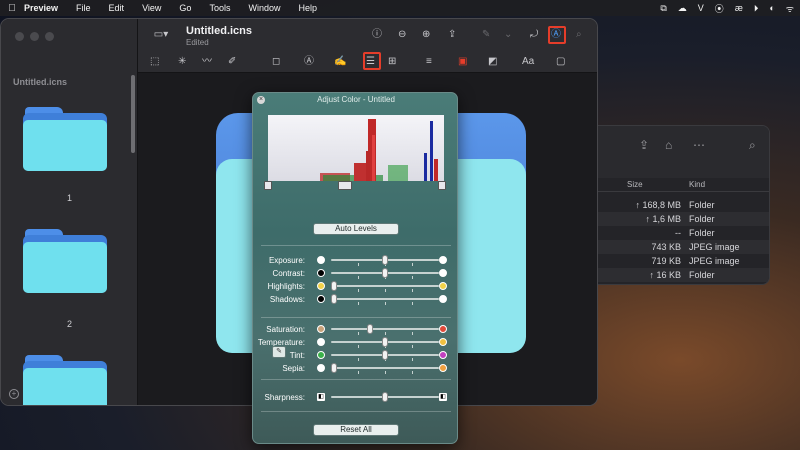 This screenshot has width=800, height=450. I want to click on slider-label: Exposure:, so click(286, 260).